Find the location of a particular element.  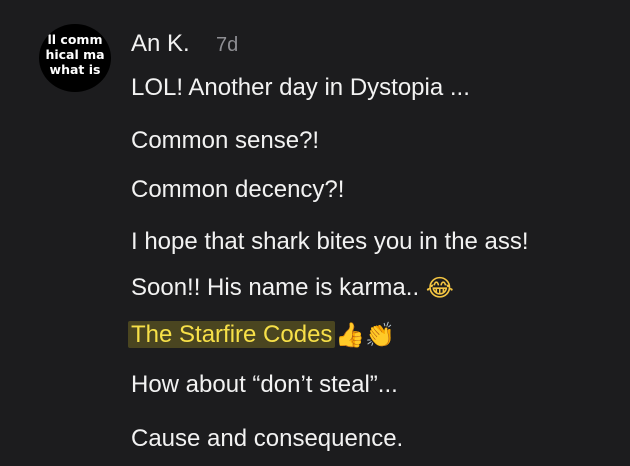

comment-line-4: I hope that shark bites you in the ass! is located at coordinates (330, 241).